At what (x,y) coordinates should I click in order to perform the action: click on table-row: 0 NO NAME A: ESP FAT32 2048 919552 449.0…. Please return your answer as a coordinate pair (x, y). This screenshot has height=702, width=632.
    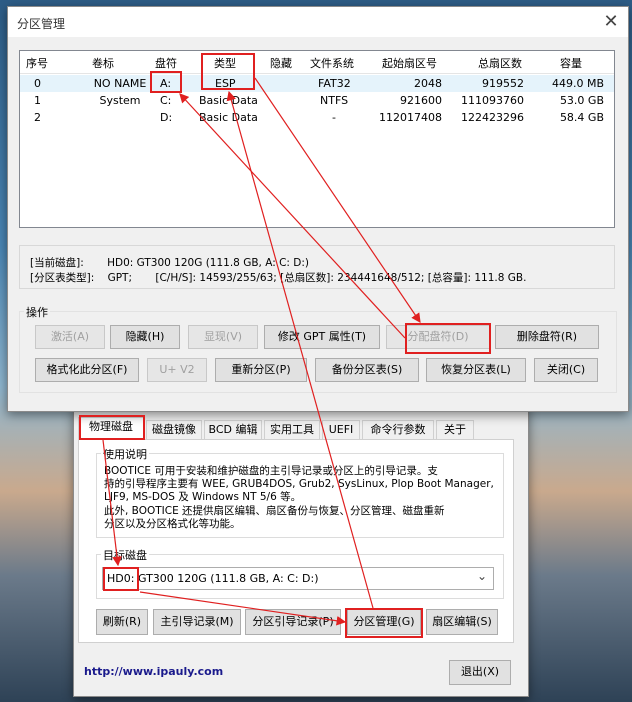
    Looking at the image, I should click on (317, 83).